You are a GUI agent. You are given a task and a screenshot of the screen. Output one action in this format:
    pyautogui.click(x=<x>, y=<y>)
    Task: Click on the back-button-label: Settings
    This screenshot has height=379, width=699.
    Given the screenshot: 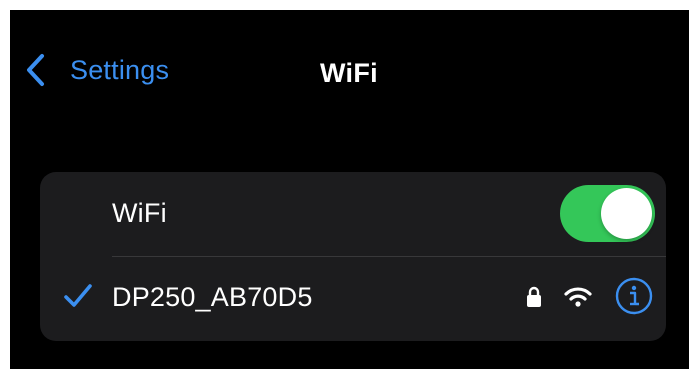 What is the action you would take?
    pyautogui.click(x=120, y=69)
    